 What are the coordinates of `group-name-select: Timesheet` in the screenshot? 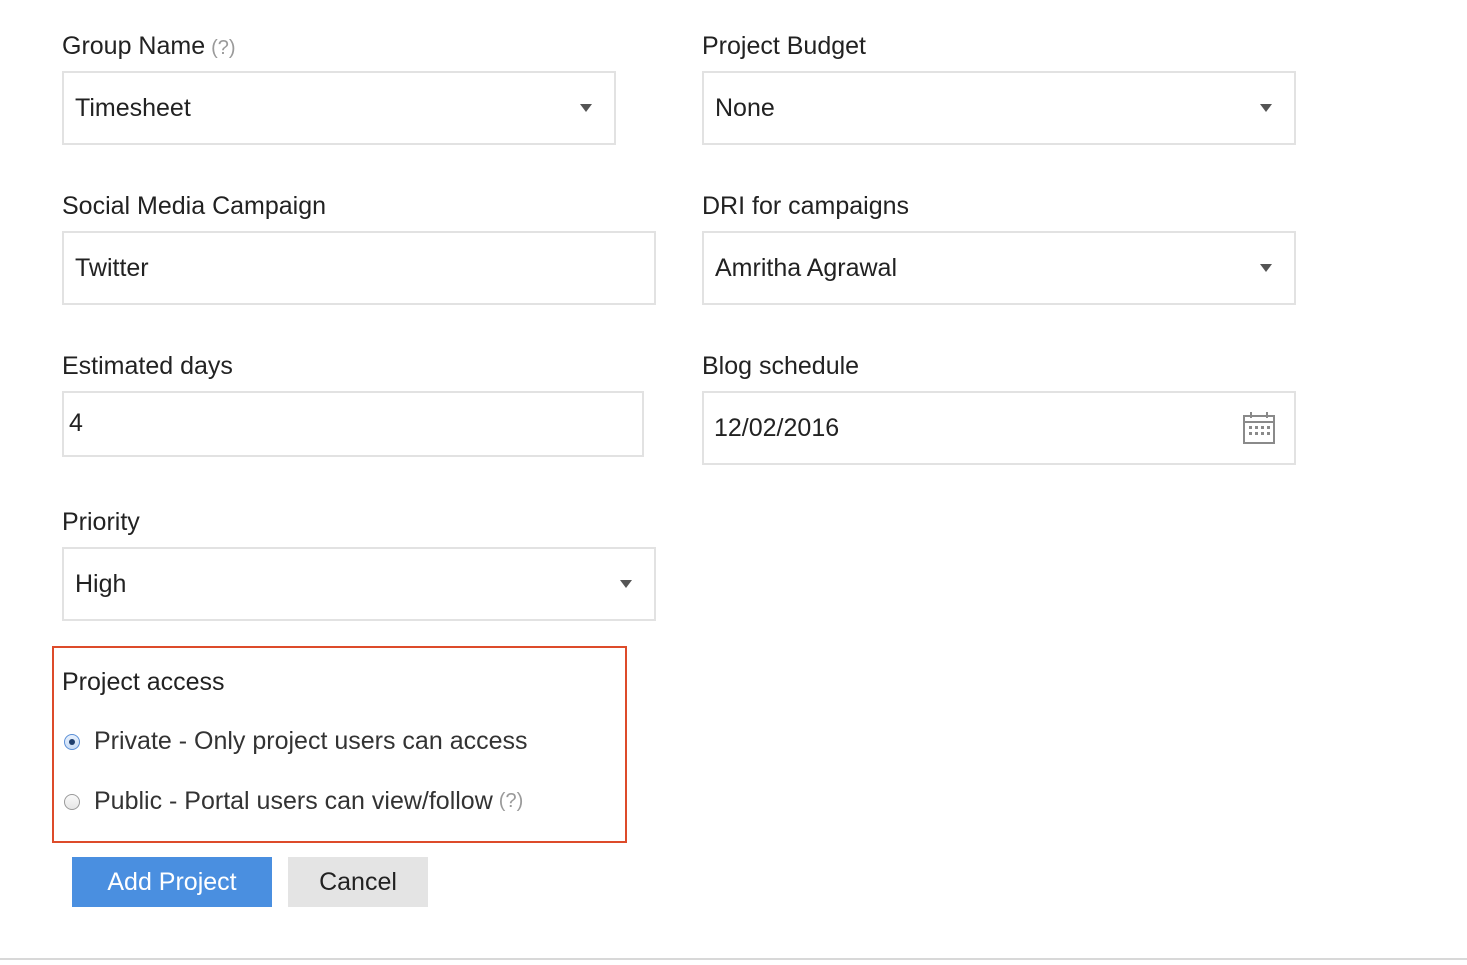 It's located at (339, 108).